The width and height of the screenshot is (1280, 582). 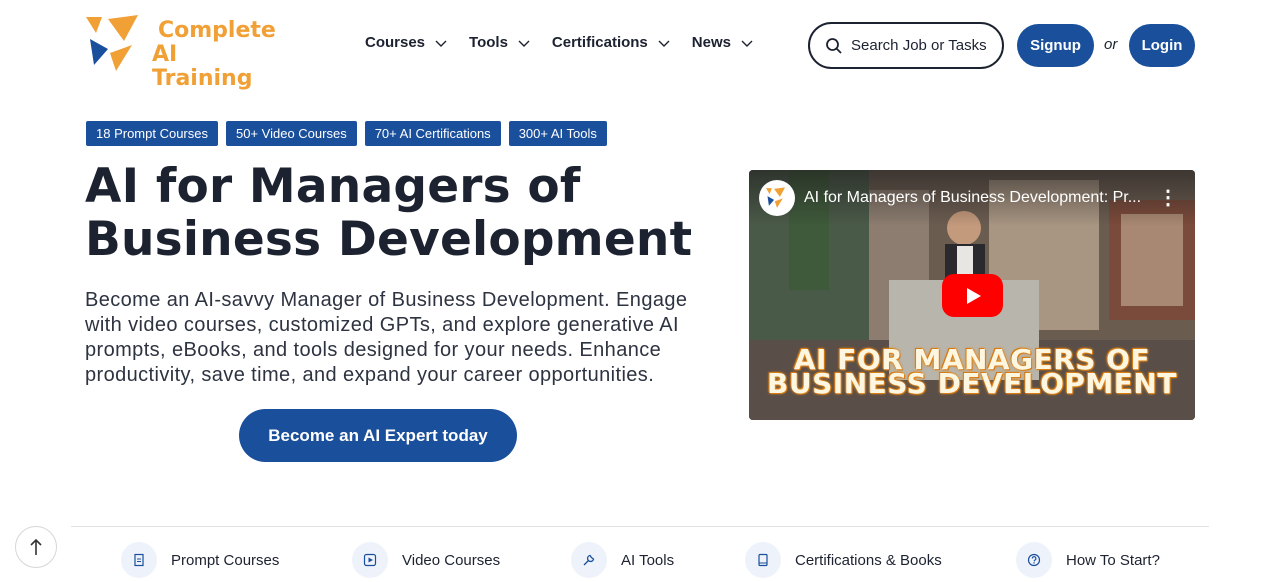 I want to click on login-button: Login, so click(x=1162, y=45).